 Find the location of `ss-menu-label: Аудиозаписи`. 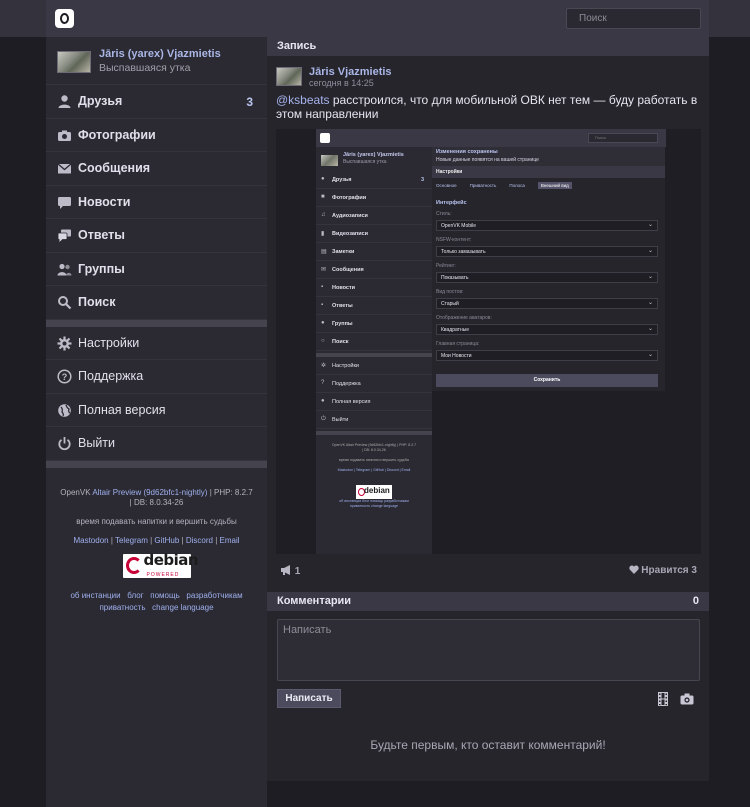

ss-menu-label: Аудиозаписи is located at coordinates (350, 216).